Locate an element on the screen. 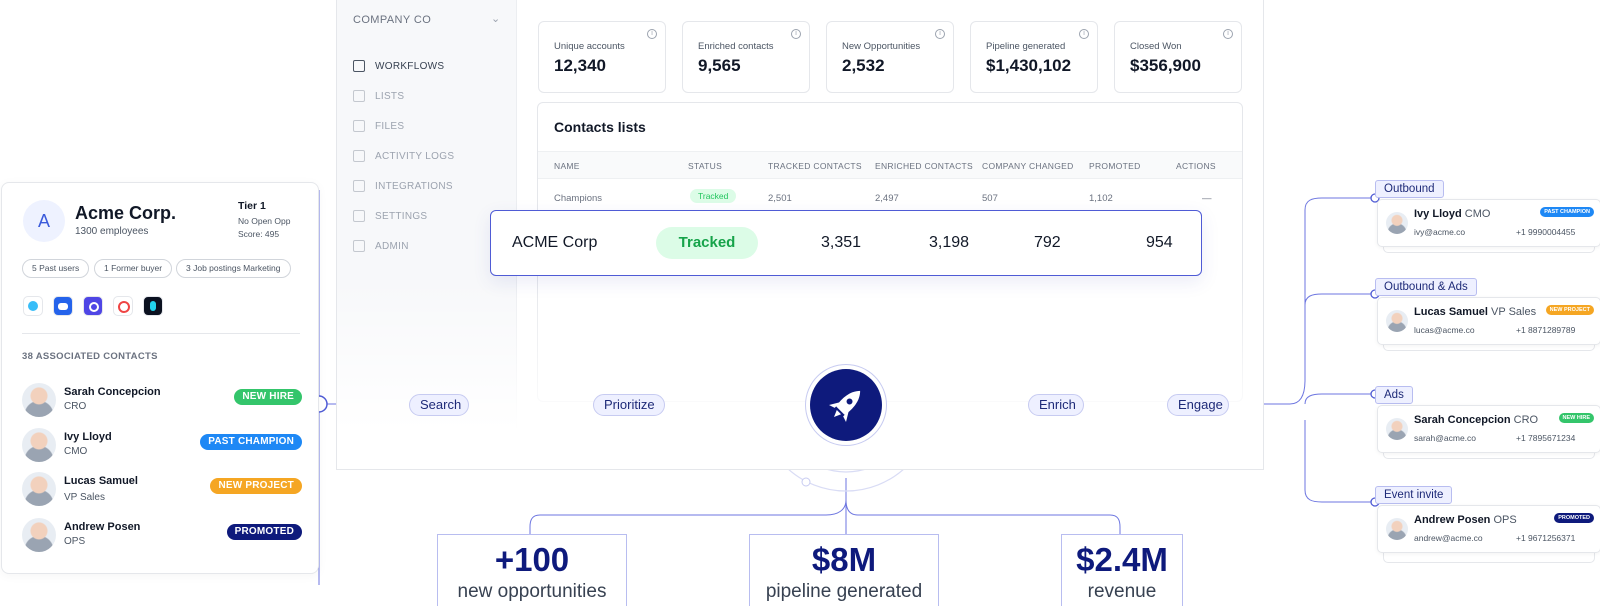  divider is located at coordinates (161, 333).